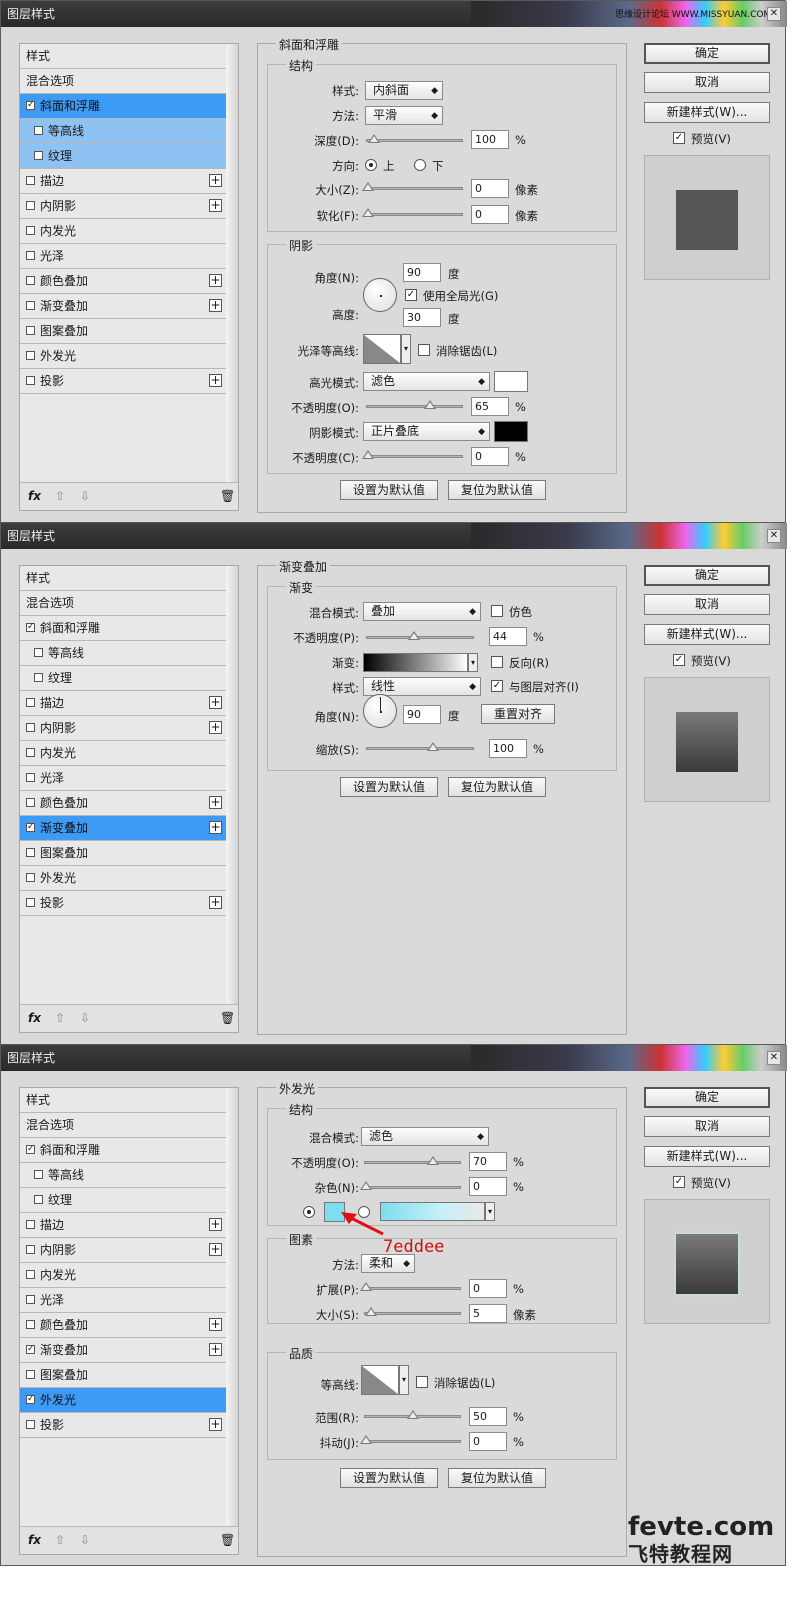 Image resolution: width=805 pixels, height=1605 pixels. Describe the element at coordinates (123, 1275) in the screenshot. I see `list-item-inner-glow: 内发光` at that location.